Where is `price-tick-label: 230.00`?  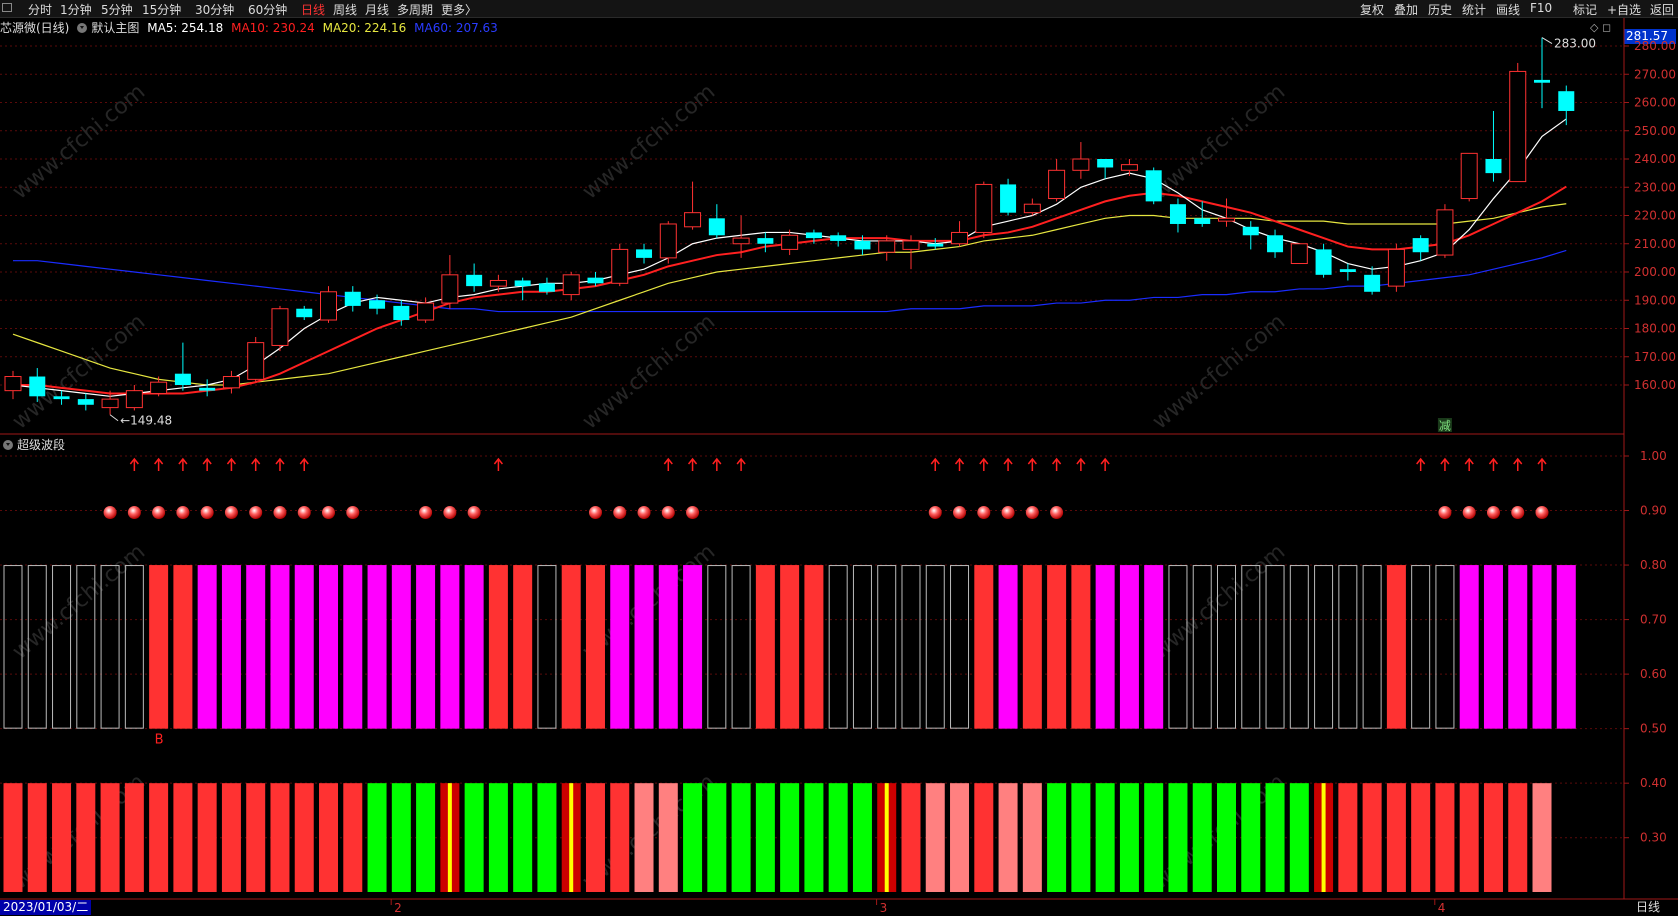 price-tick-label: 230.00 is located at coordinates (1655, 187).